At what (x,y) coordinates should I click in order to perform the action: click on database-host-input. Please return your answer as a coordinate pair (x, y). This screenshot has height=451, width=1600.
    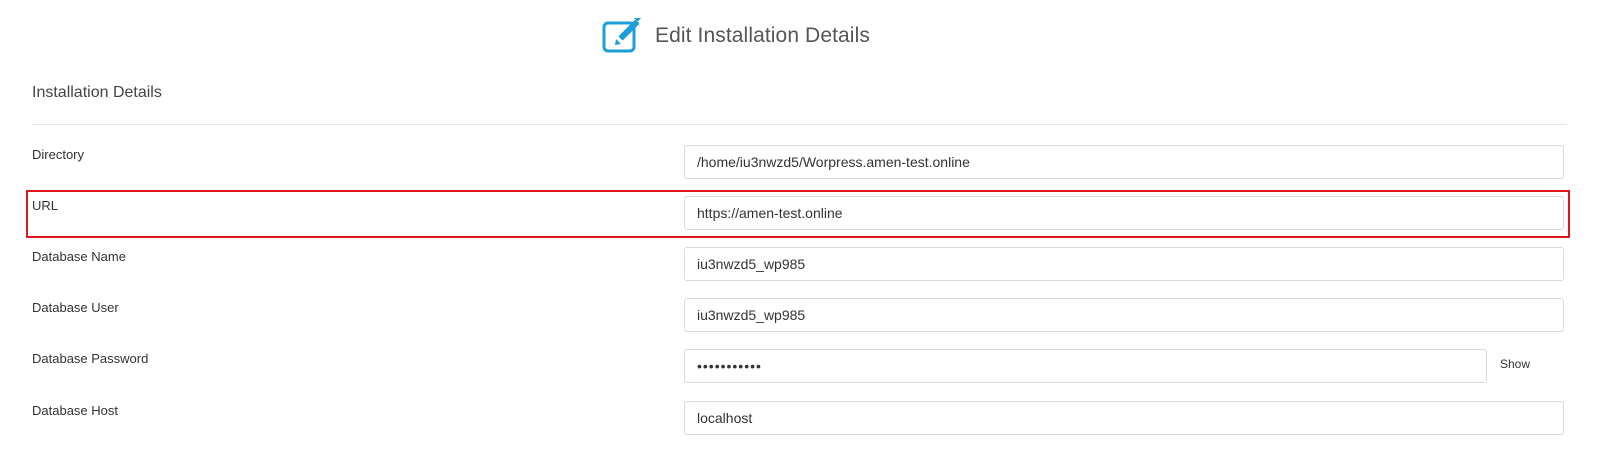
    Looking at the image, I should click on (1124, 418).